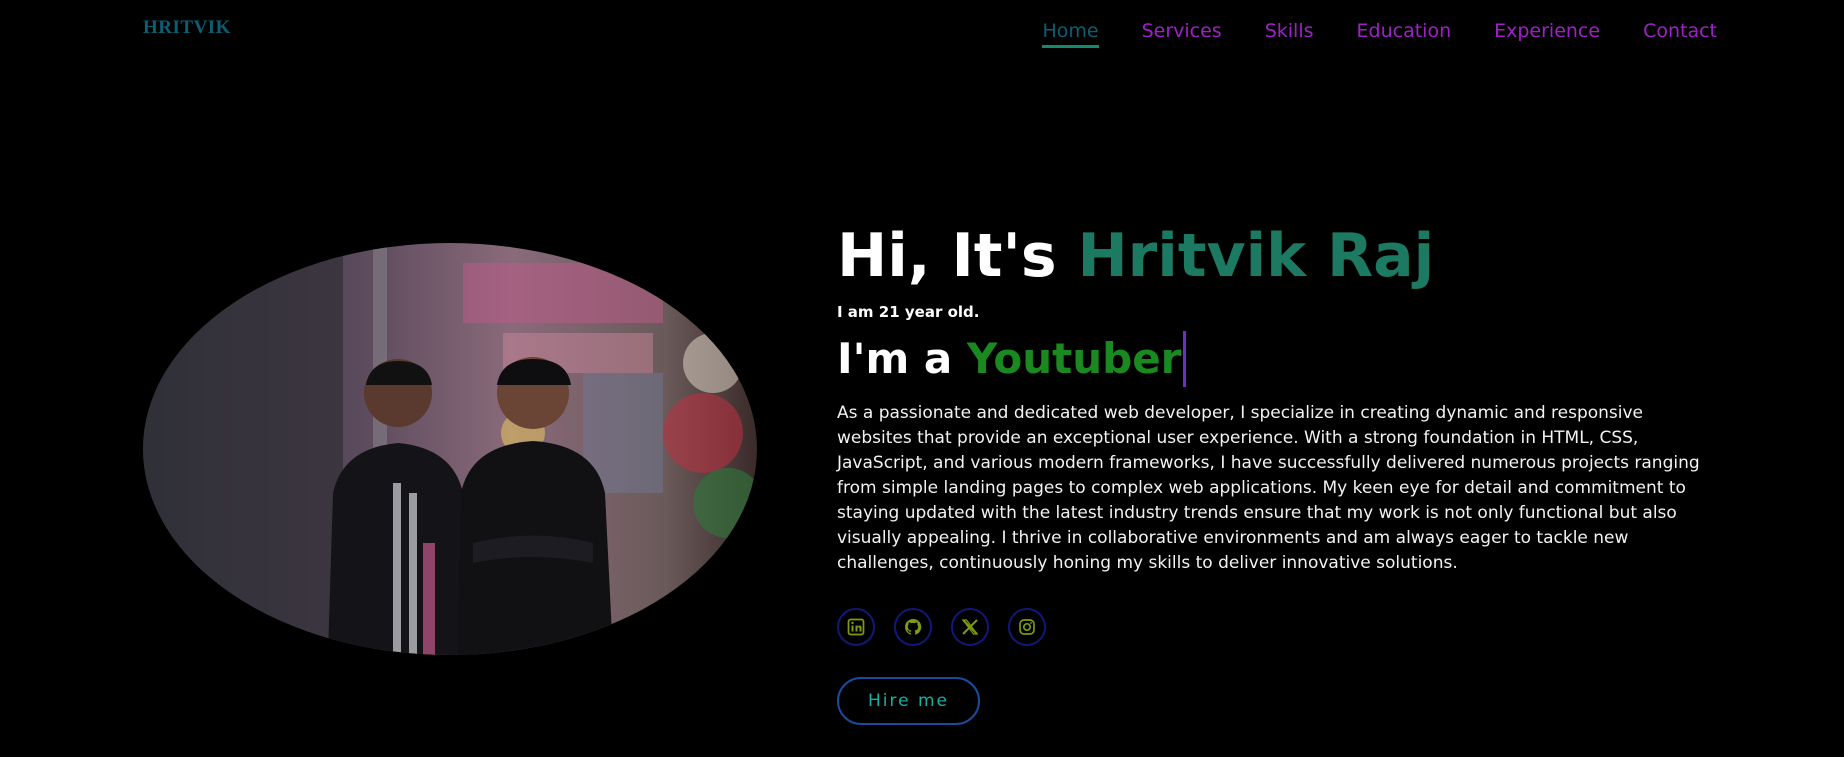 This screenshot has width=1844, height=757. I want to click on nav-home-link: Home, so click(1070, 34).